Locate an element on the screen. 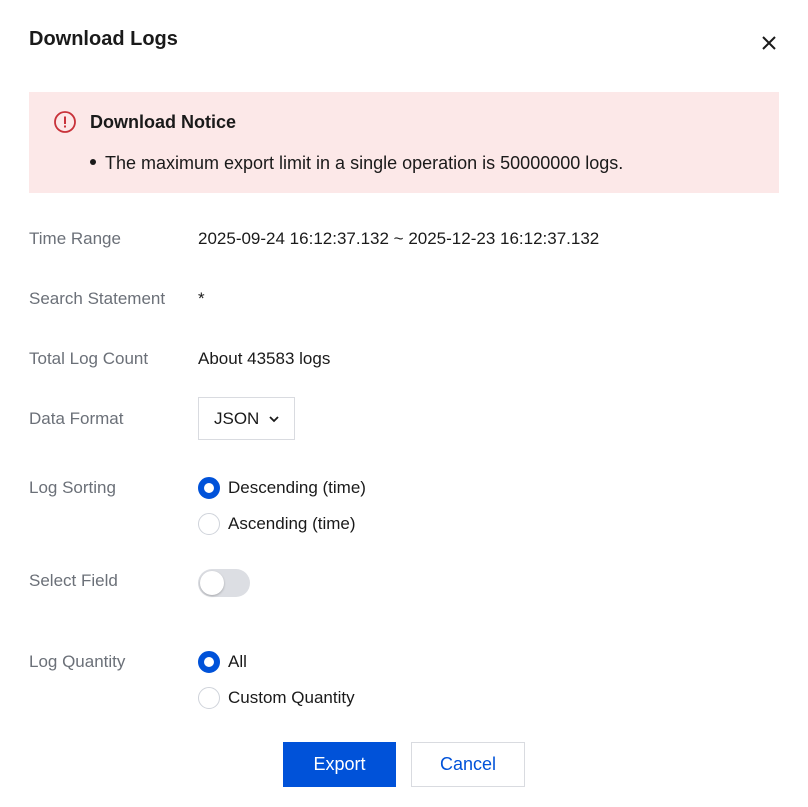 Image resolution: width=808 pixels, height=807 pixels. data-format-select: JSON is located at coordinates (246, 418).